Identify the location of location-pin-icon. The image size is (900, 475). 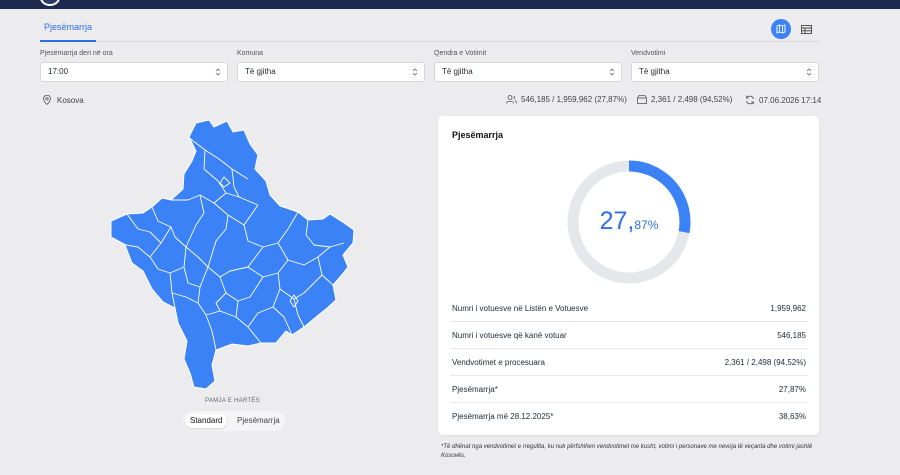
(47, 100).